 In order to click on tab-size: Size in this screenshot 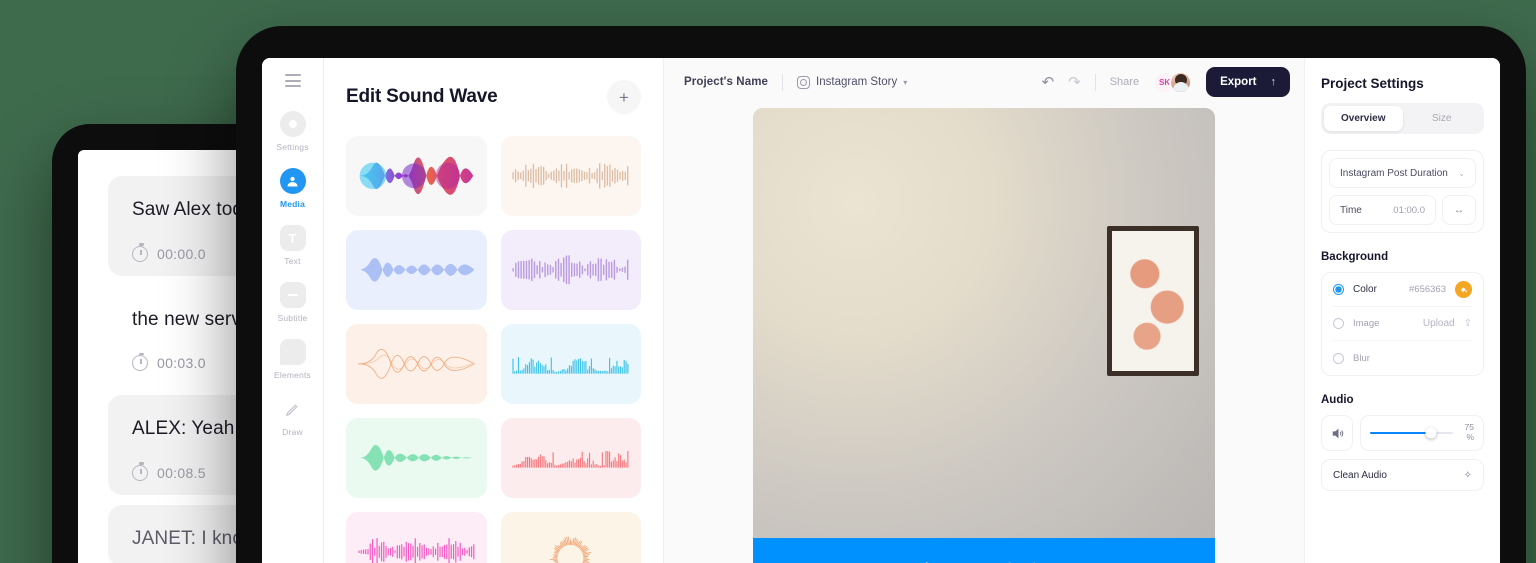, I will do `click(1442, 118)`.